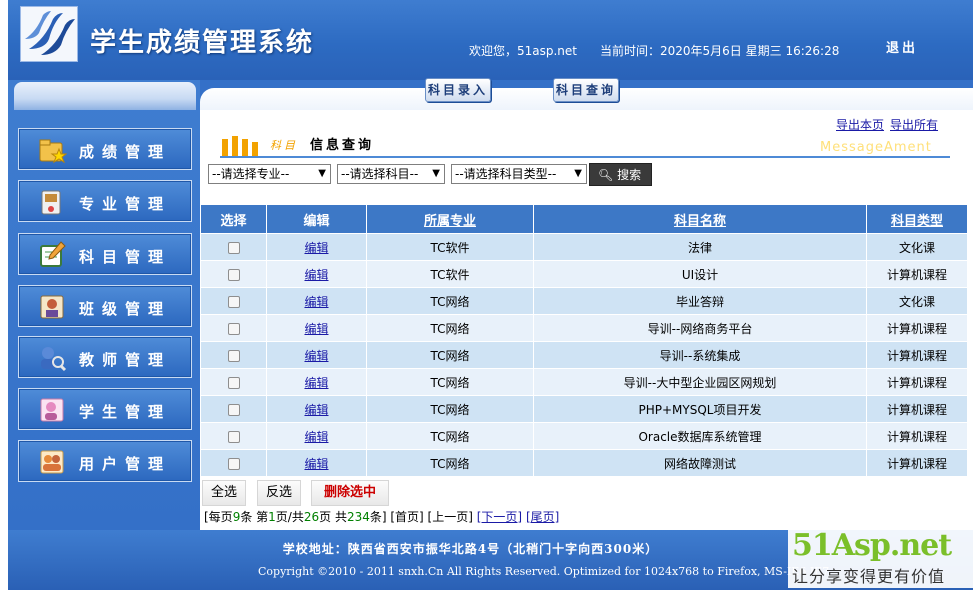  I want to click on major-select-value: --请选择专业--, so click(251, 174).